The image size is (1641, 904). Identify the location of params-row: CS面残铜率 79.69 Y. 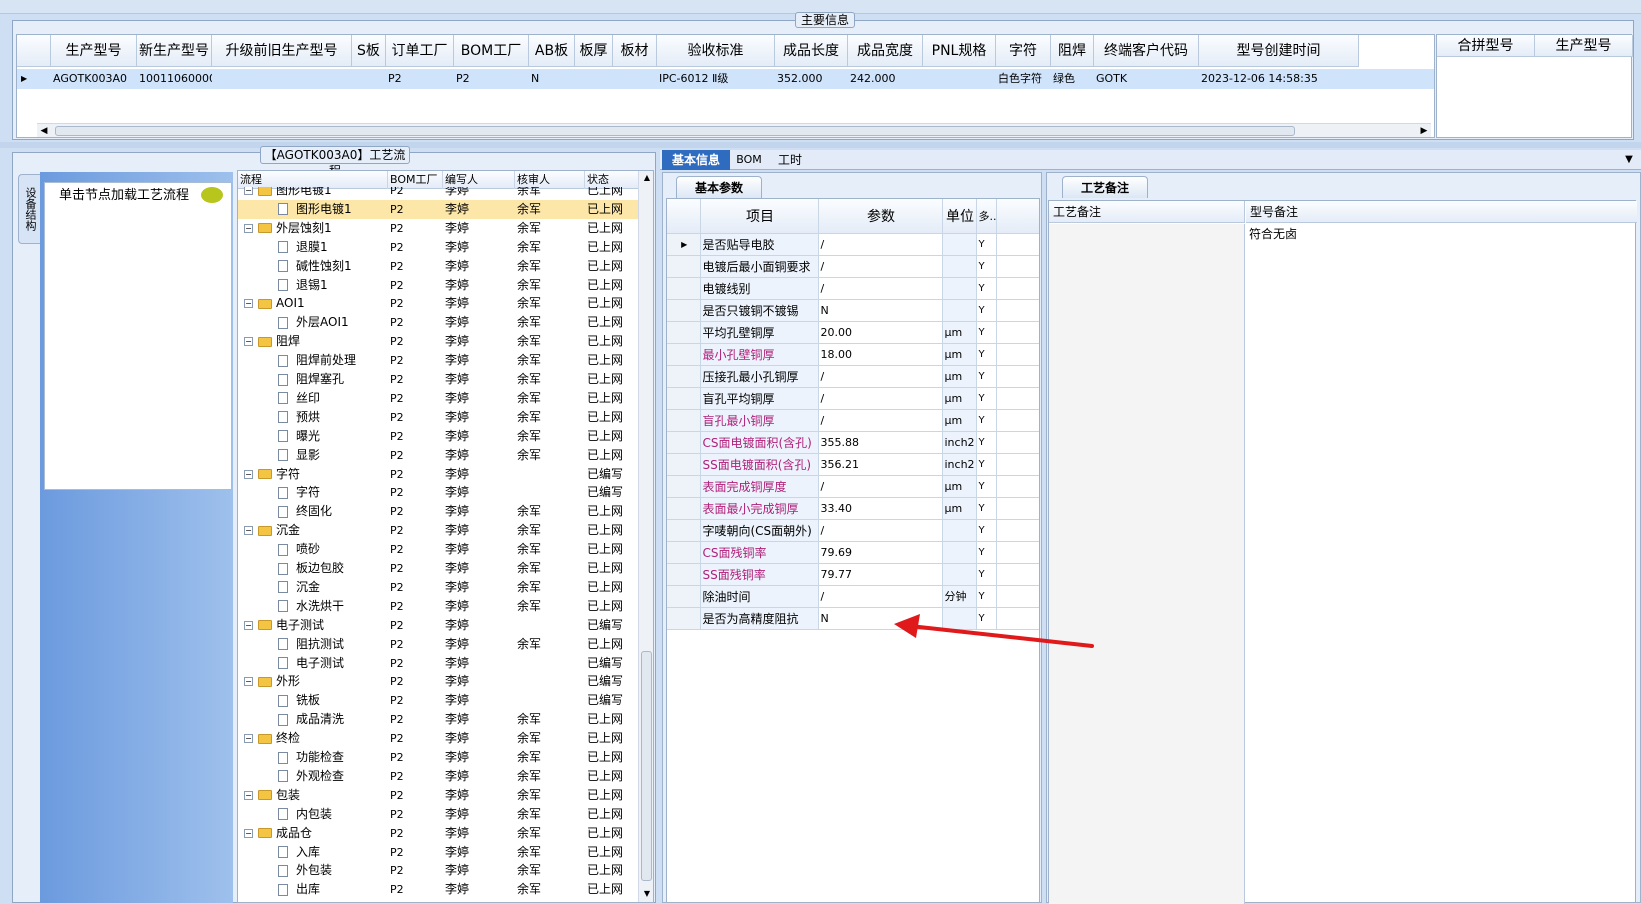
(853, 552).